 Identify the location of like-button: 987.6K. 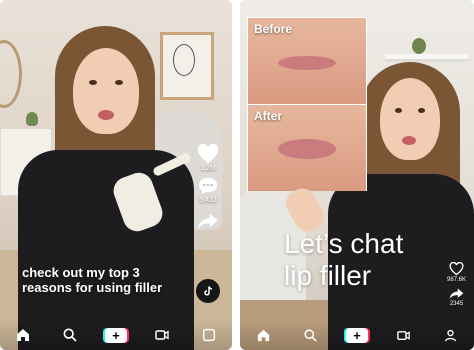
(456, 272).